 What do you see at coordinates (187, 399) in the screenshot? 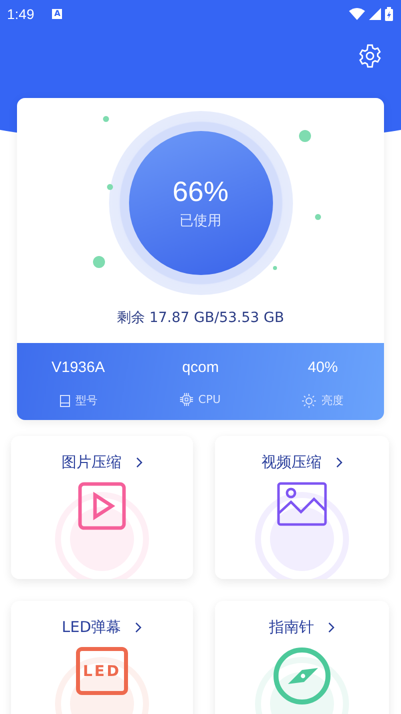
I see `chip-icon` at bounding box center [187, 399].